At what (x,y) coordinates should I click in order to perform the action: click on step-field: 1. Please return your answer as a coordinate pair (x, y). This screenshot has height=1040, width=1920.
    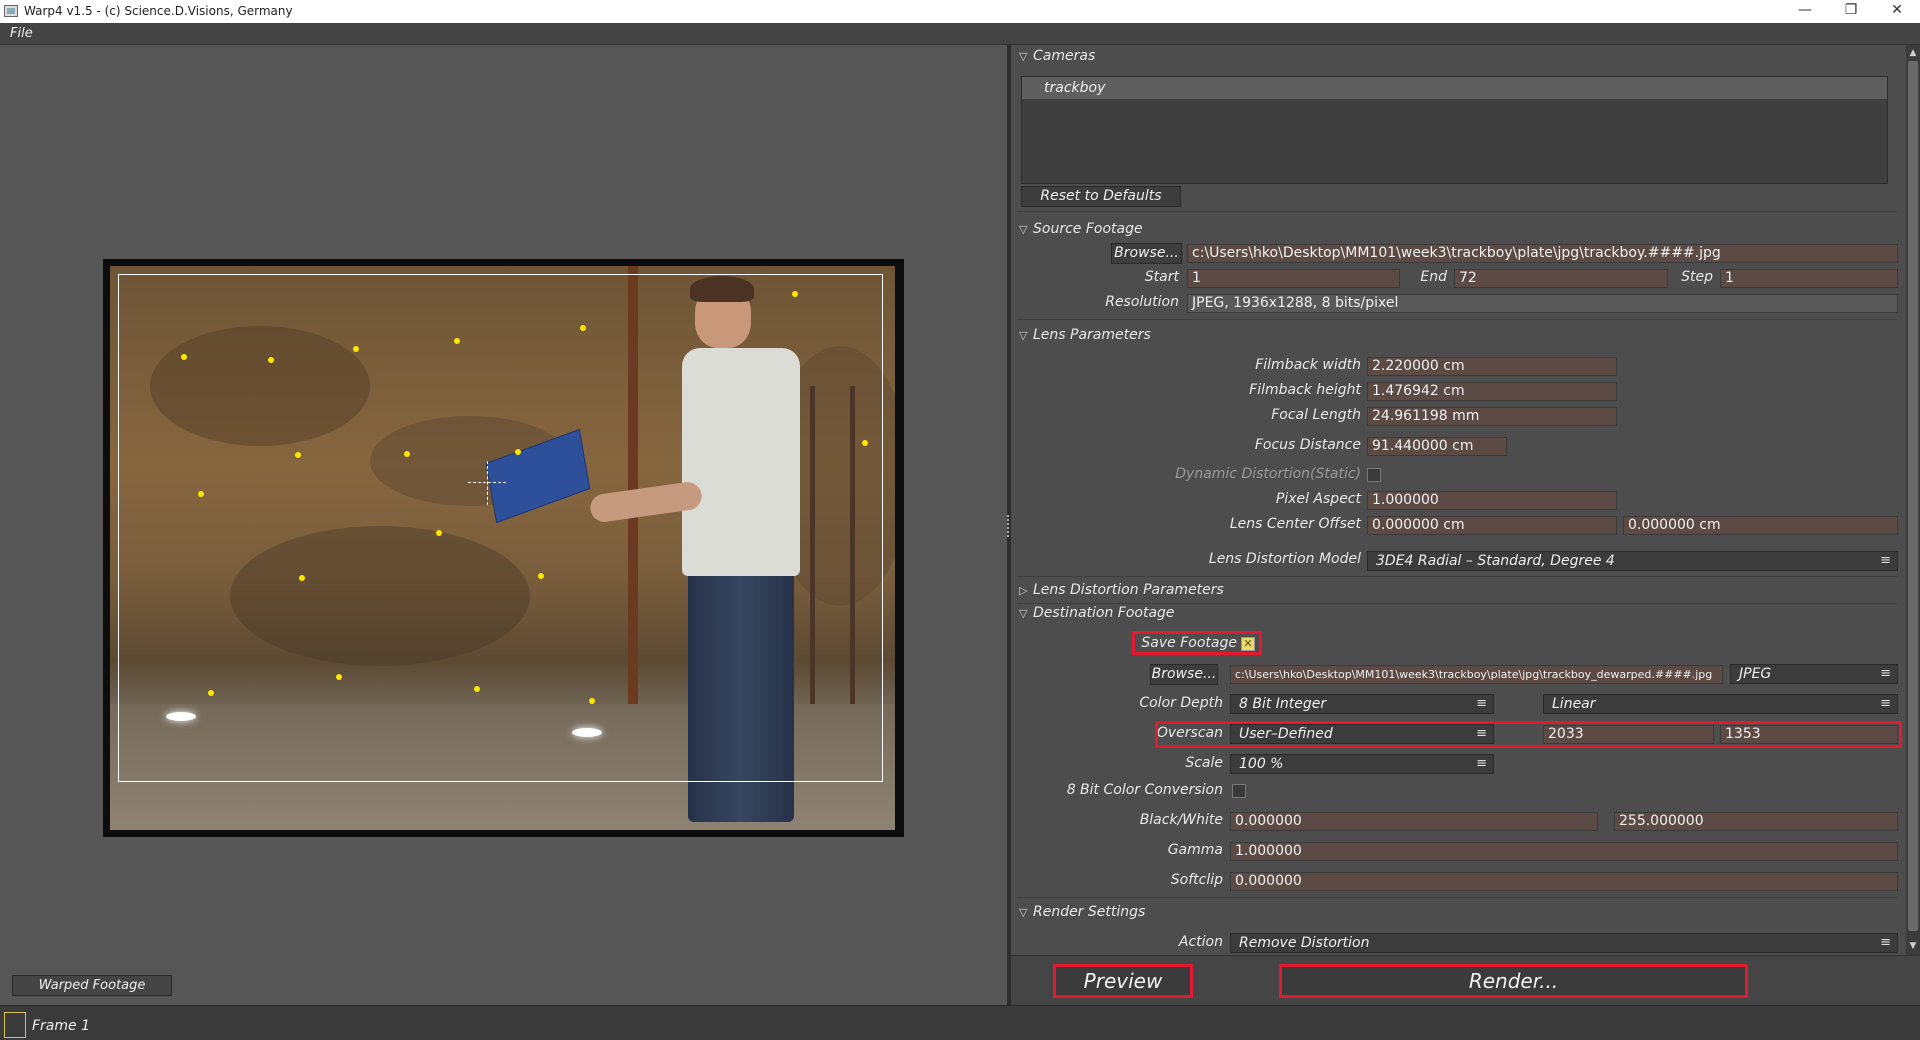
    Looking at the image, I should click on (1809, 278).